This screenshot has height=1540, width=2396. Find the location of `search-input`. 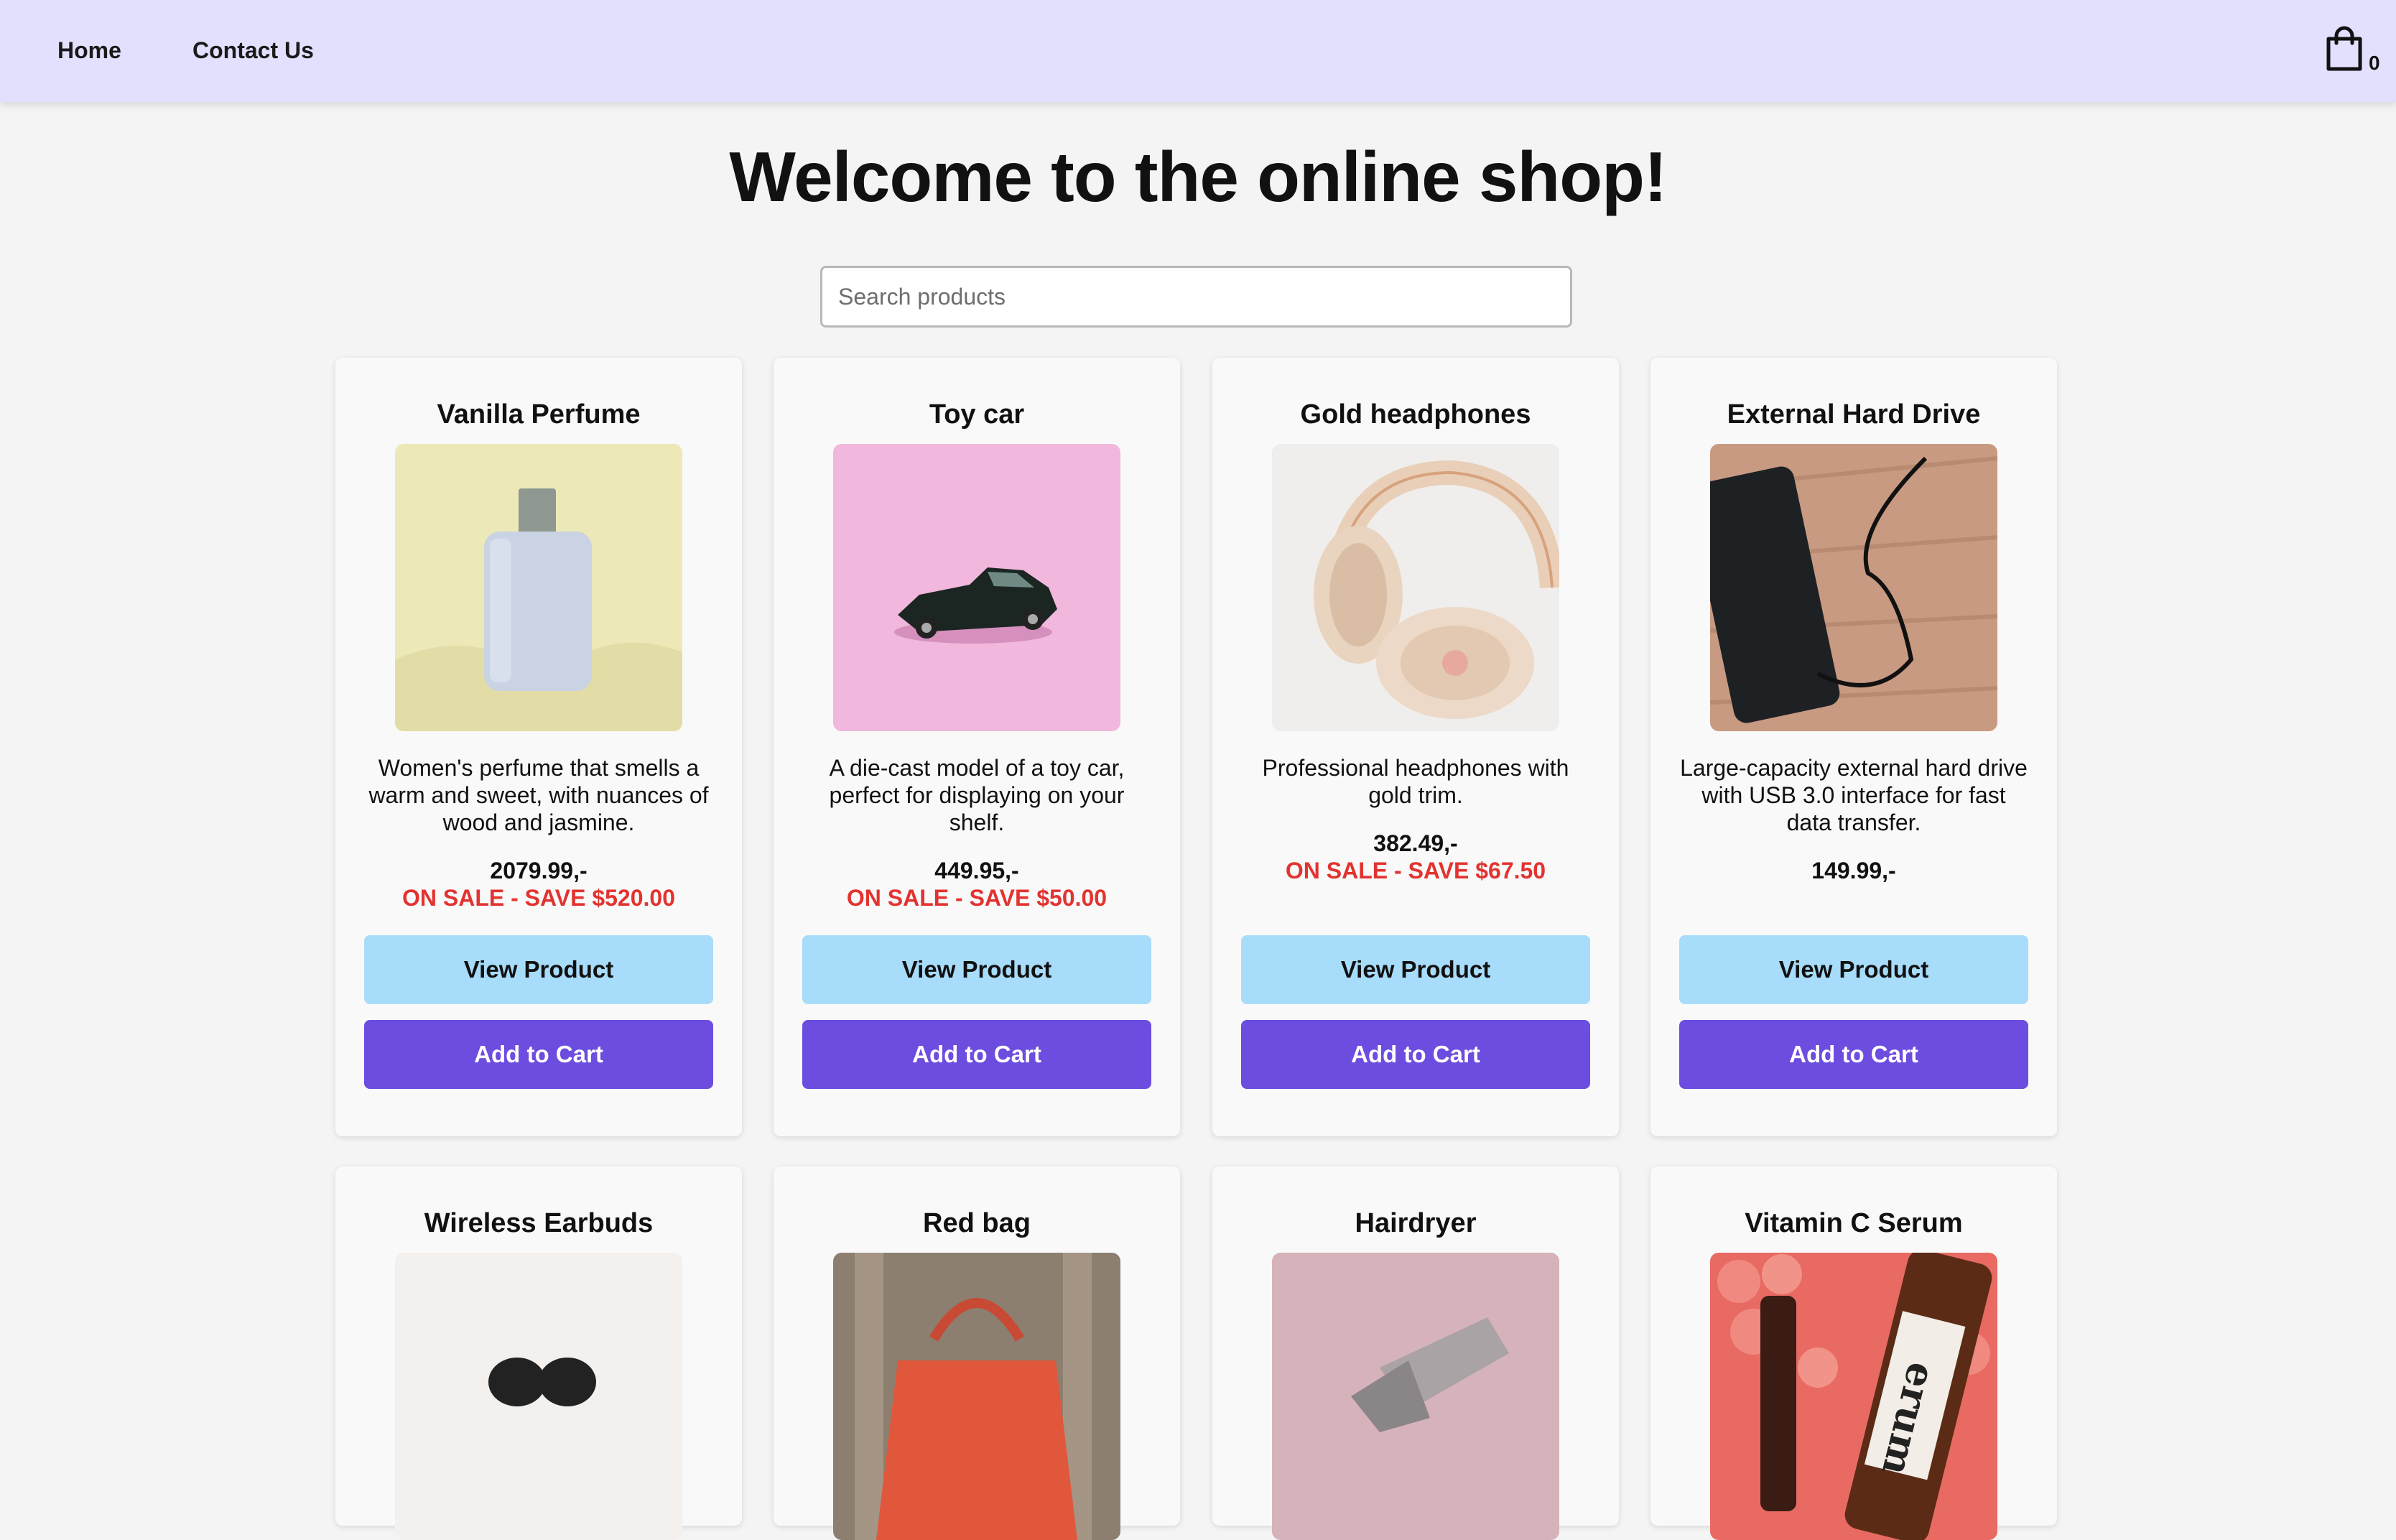

search-input is located at coordinates (1196, 297).